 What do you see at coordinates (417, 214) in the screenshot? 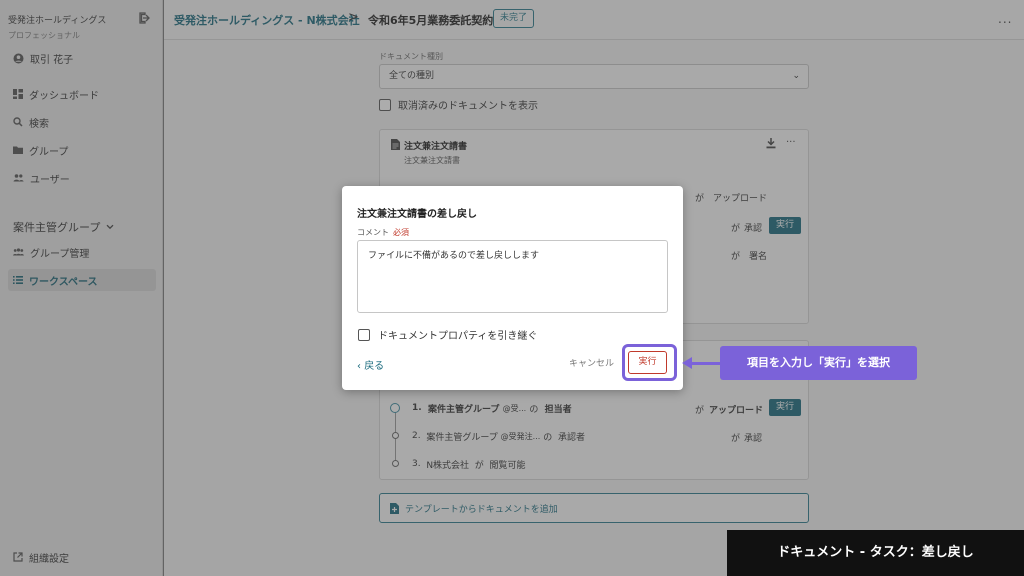
I see `modal-title: 注文兼注文請書の差し戻し` at bounding box center [417, 214].